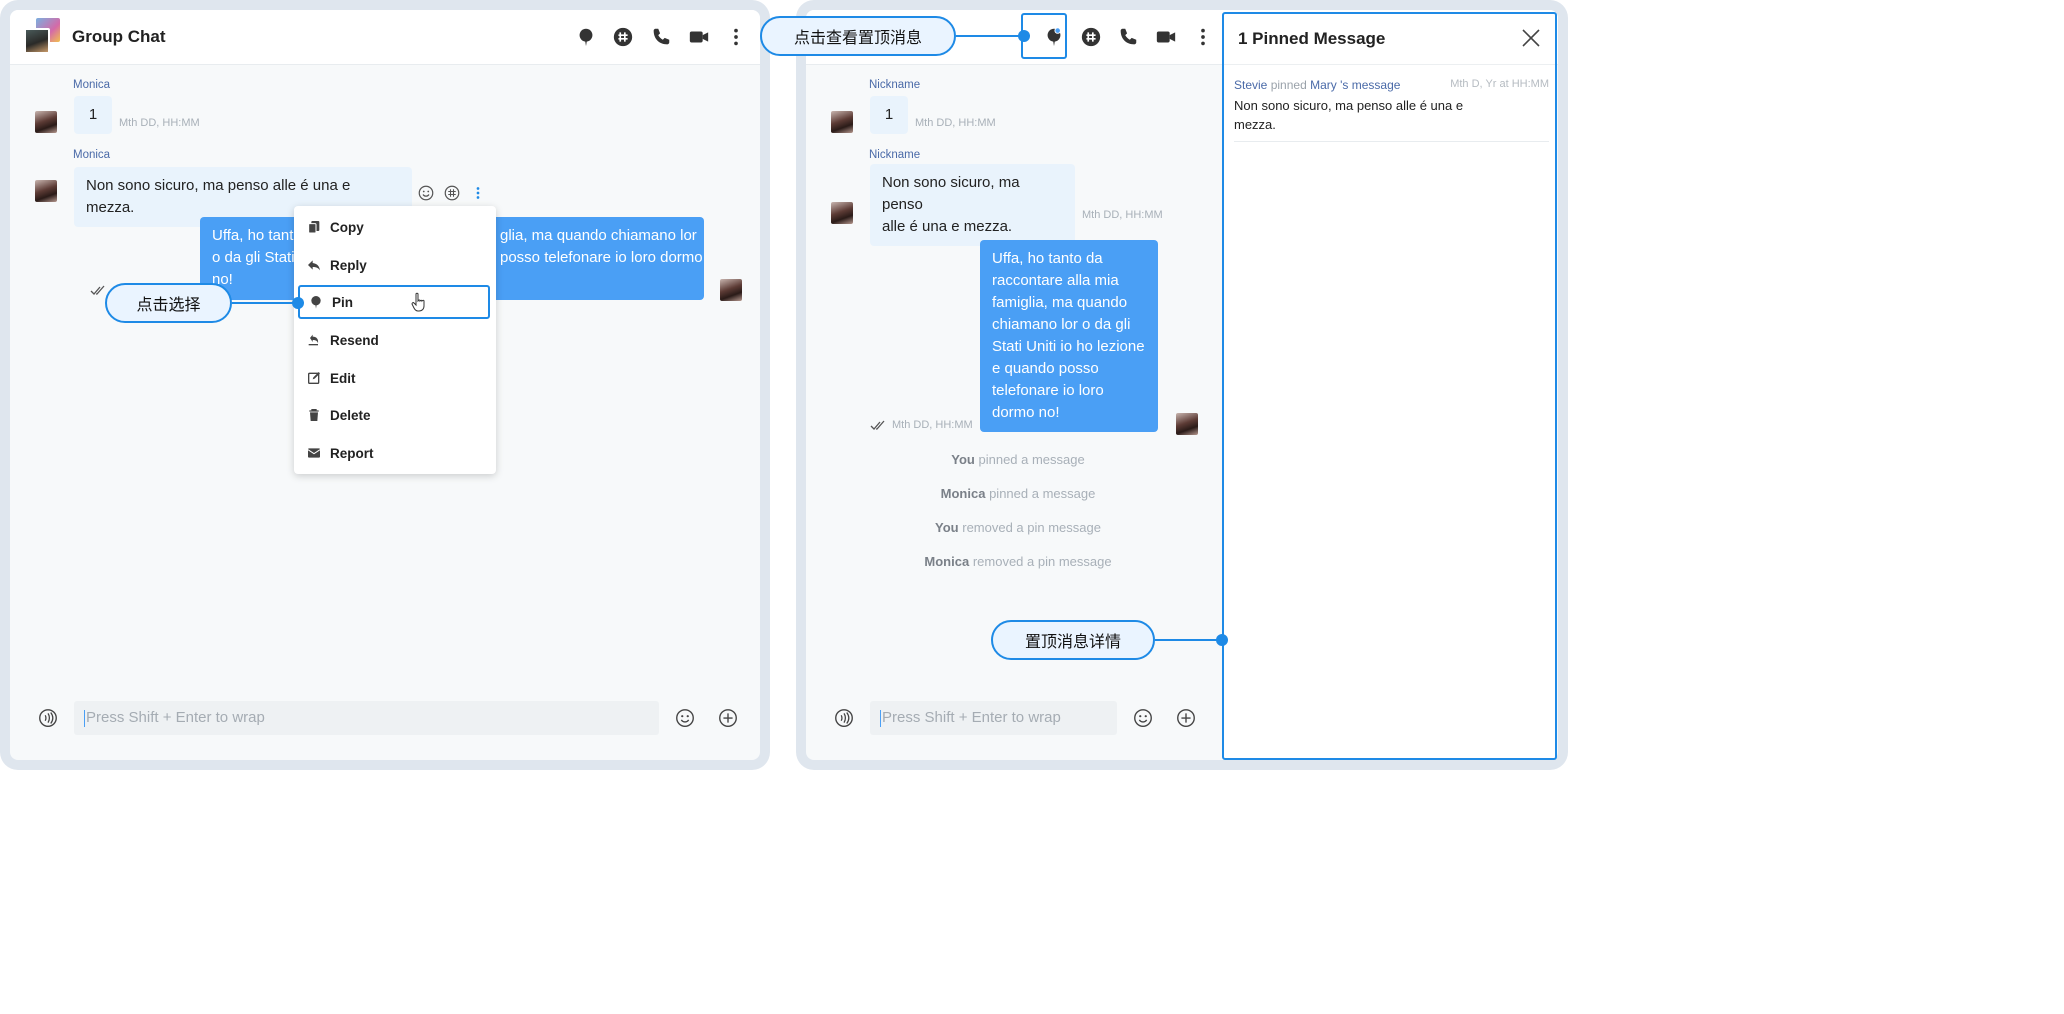 The image size is (2064, 1014). Describe the element at coordinates (395, 378) in the screenshot. I see `menu-item-edit: Edit` at that location.